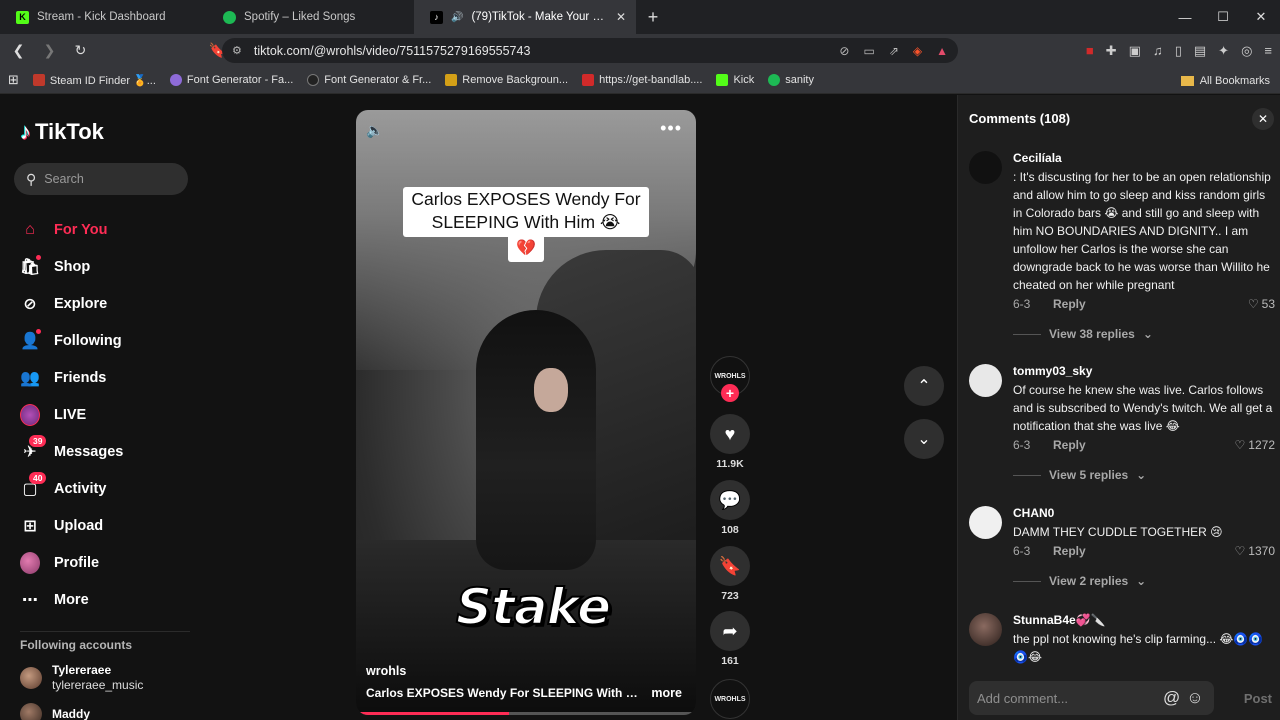 This screenshot has height=720, width=1280. I want to click on wallet-icon: ▤, so click(1200, 51).